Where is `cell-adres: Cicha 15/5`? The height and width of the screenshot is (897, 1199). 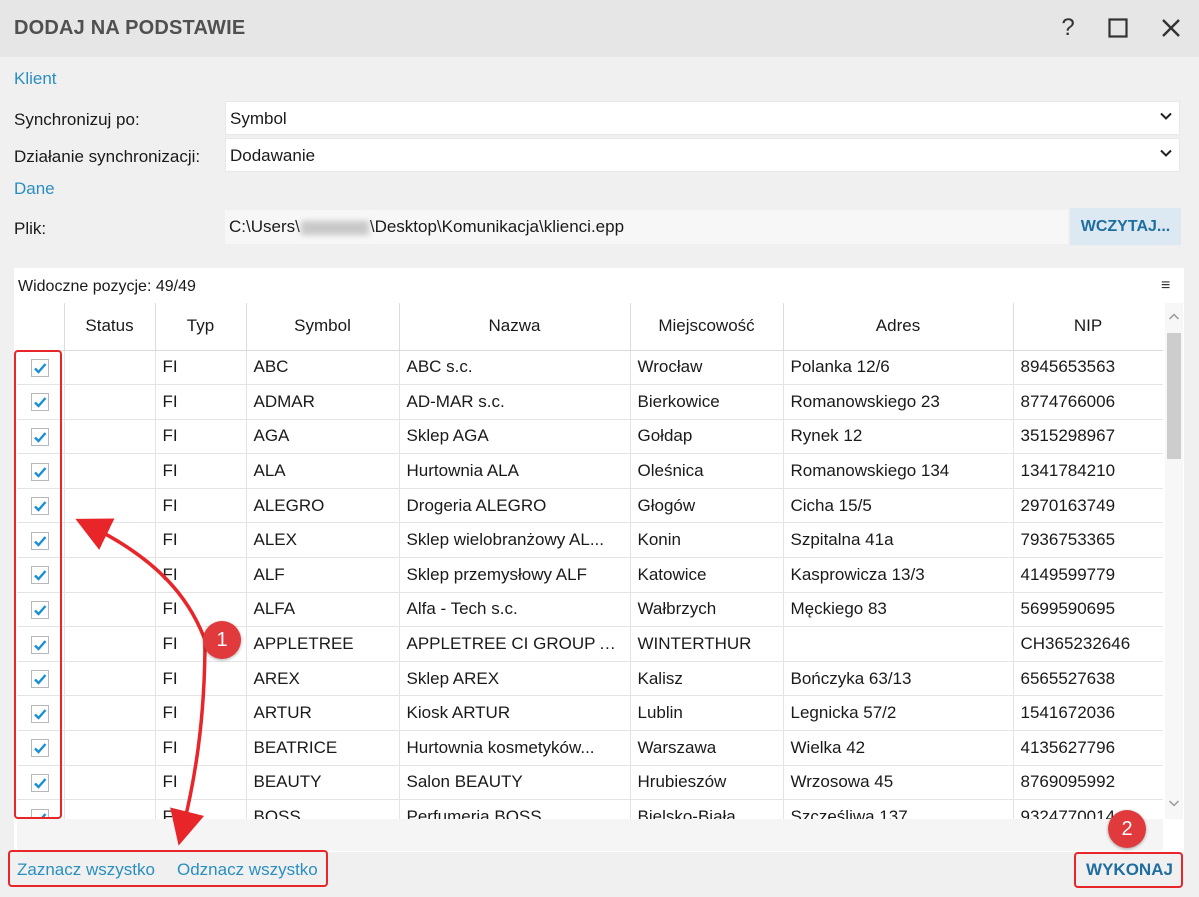
cell-adres: Cicha 15/5 is located at coordinates (898, 506).